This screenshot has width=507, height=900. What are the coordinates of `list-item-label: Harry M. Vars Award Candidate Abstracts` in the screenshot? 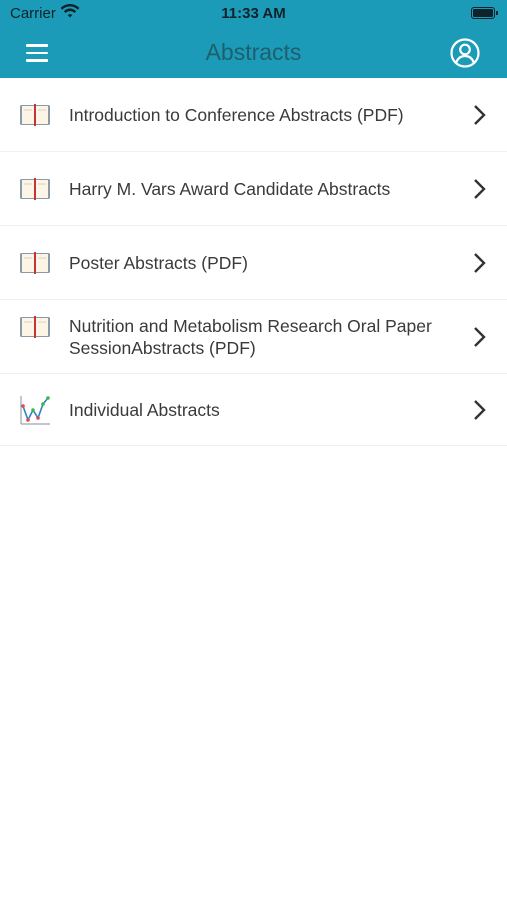 It's located at (230, 188).